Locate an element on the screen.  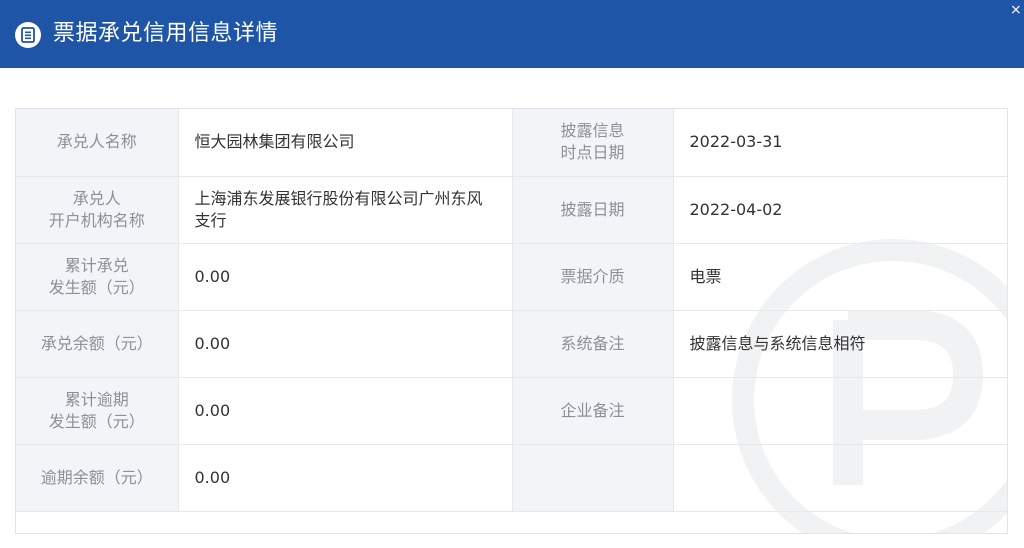
table-row: 承兑余额（元） 0.00 系统备注 披露信息与系统信息相符 is located at coordinates (511, 344).